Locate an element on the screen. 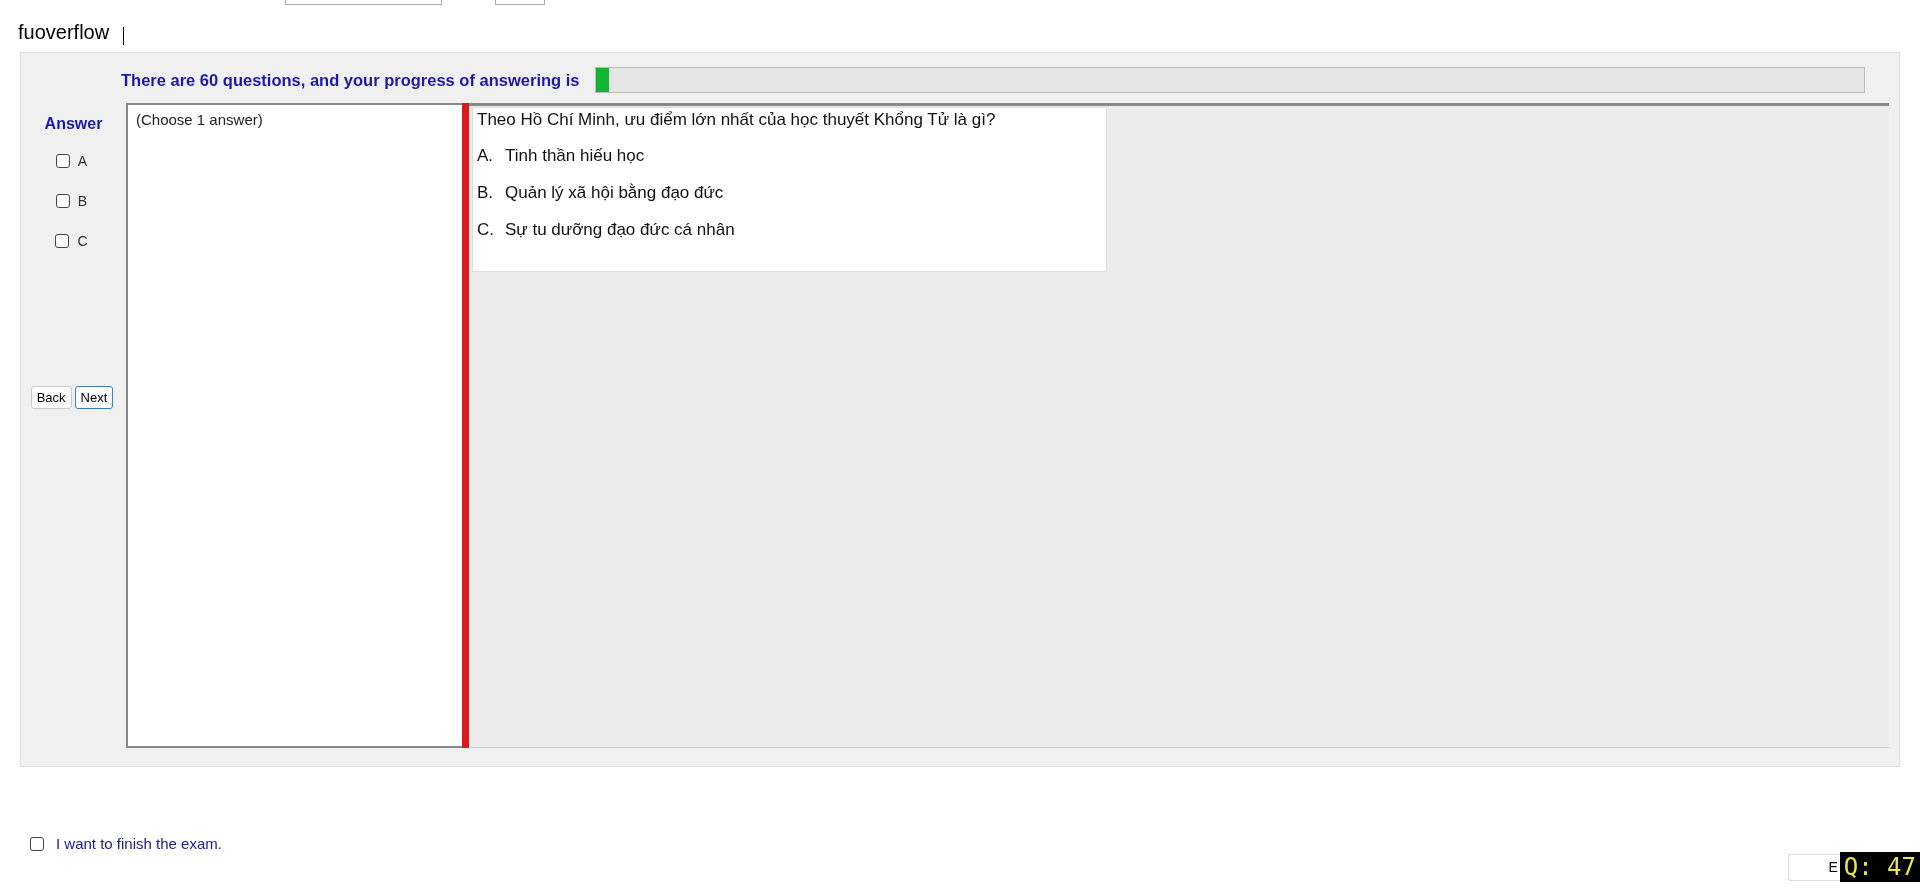 This screenshot has height=892, width=1920. finish-checkbox is located at coordinates (37, 843).